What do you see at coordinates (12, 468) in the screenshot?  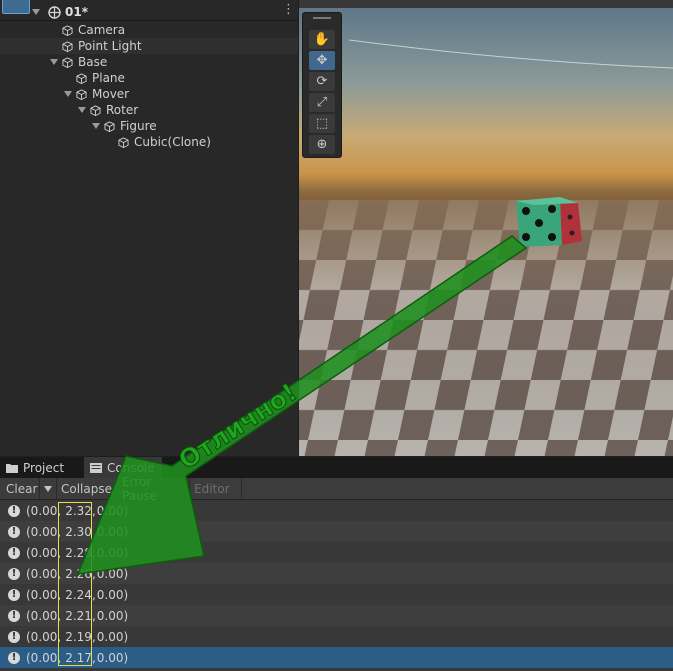 I see `folder-icon` at bounding box center [12, 468].